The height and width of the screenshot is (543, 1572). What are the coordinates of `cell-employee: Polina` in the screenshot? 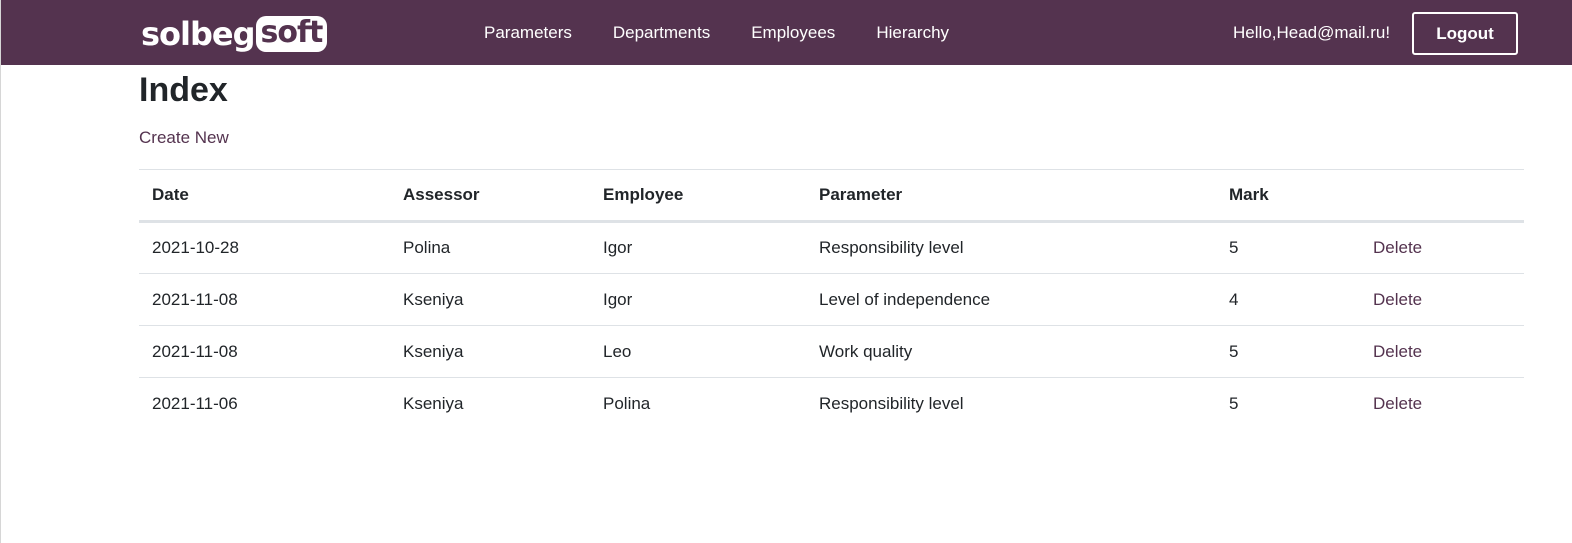 It's located at (627, 403).